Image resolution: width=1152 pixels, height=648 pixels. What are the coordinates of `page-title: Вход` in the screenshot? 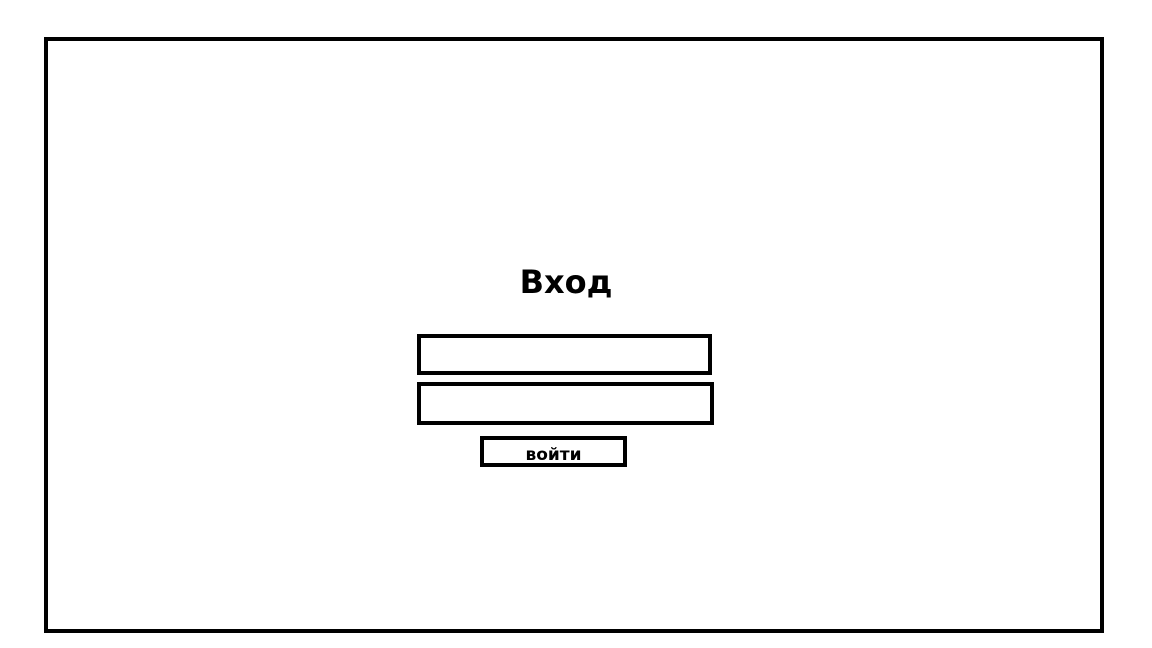 It's located at (566, 282).